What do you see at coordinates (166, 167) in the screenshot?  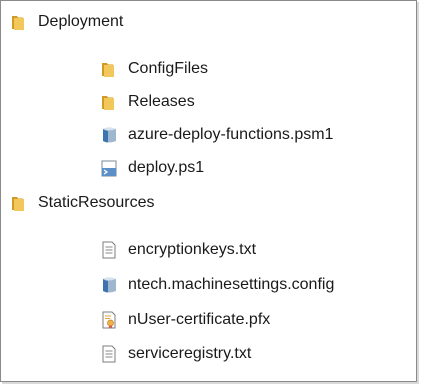 I see `tree-item-label: deploy.ps1` at bounding box center [166, 167].